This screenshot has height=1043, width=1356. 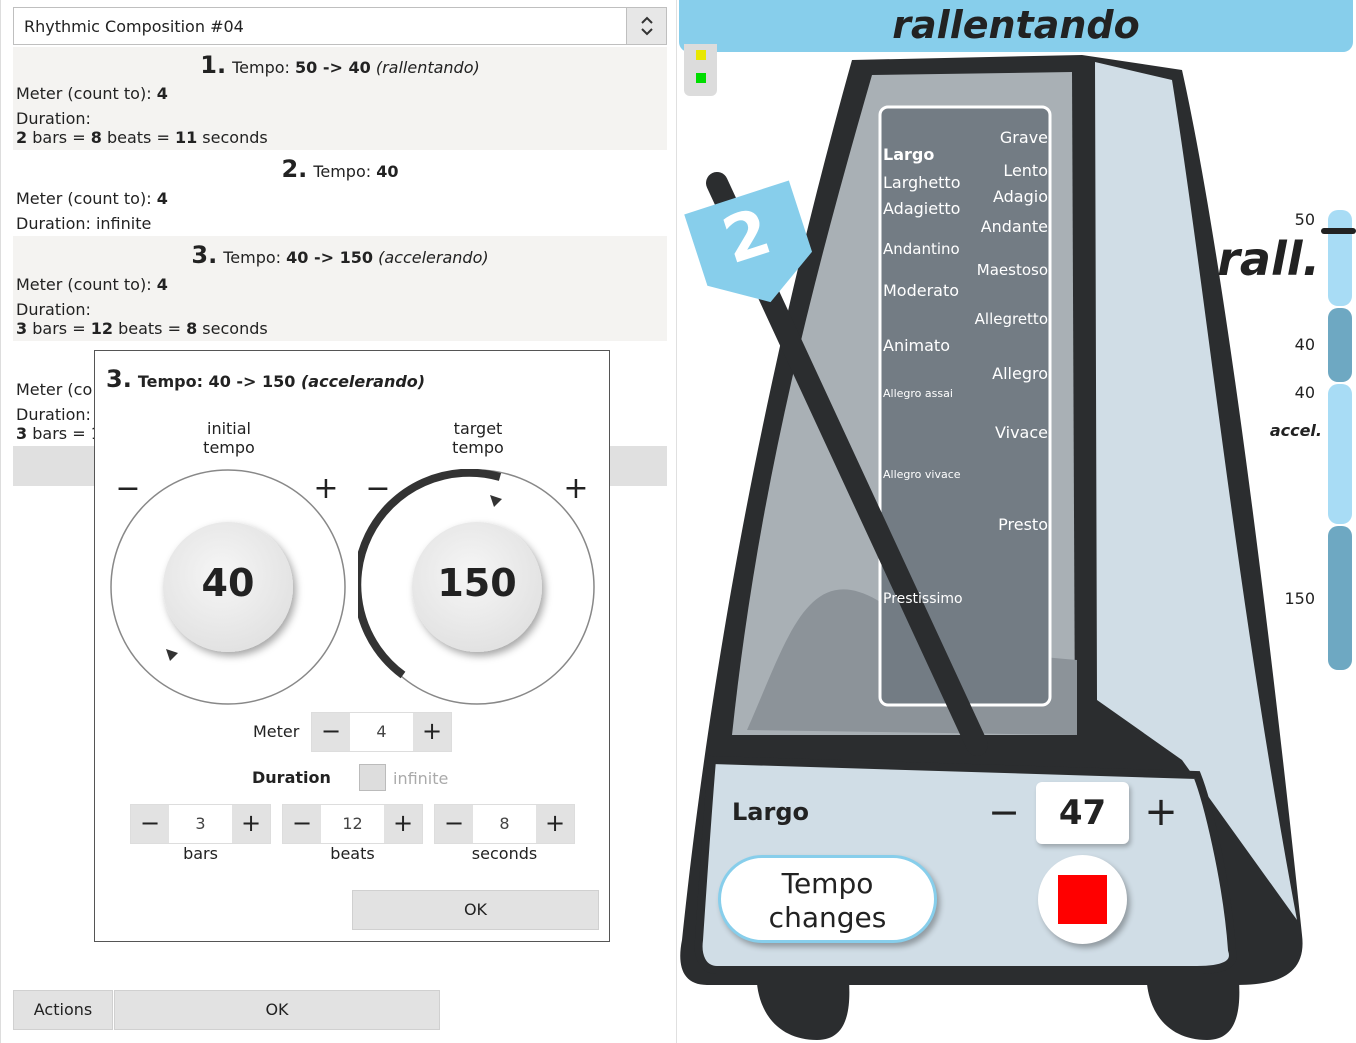 What do you see at coordinates (92, 198) in the screenshot?
I see `entry-2-meter: Meter (count to): 4` at bounding box center [92, 198].